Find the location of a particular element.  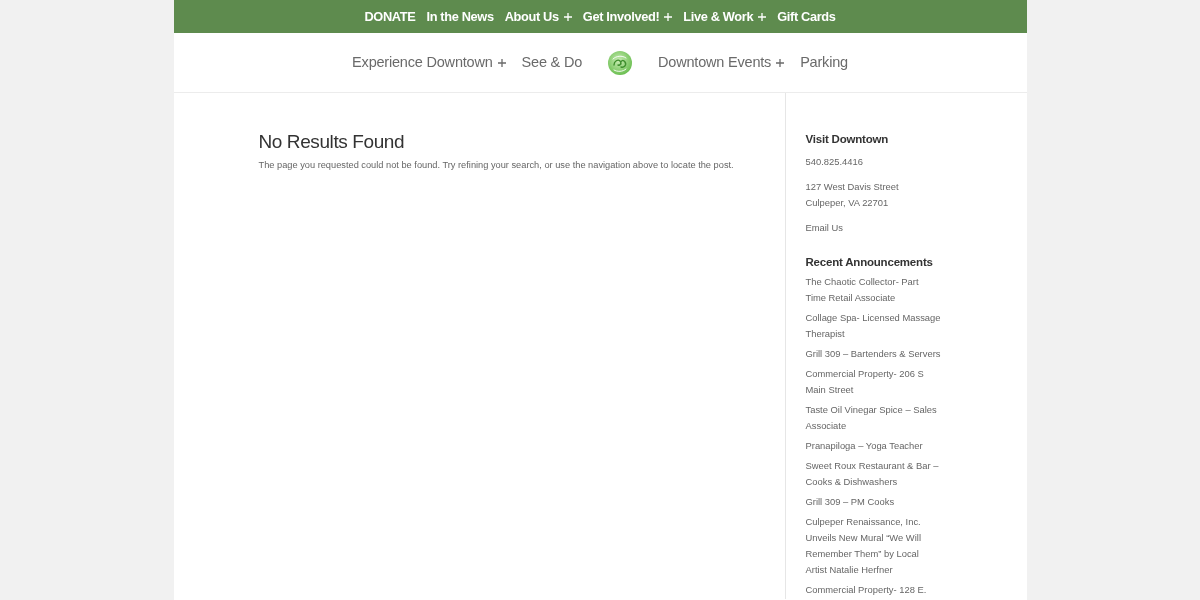

menu-link: Downtown Events is located at coordinates (721, 62).